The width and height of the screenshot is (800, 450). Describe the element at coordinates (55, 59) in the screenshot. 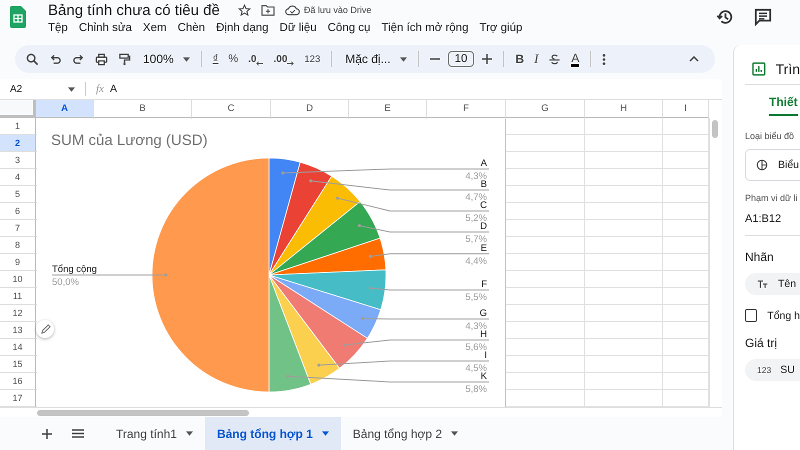

I see `undo-icon` at that location.